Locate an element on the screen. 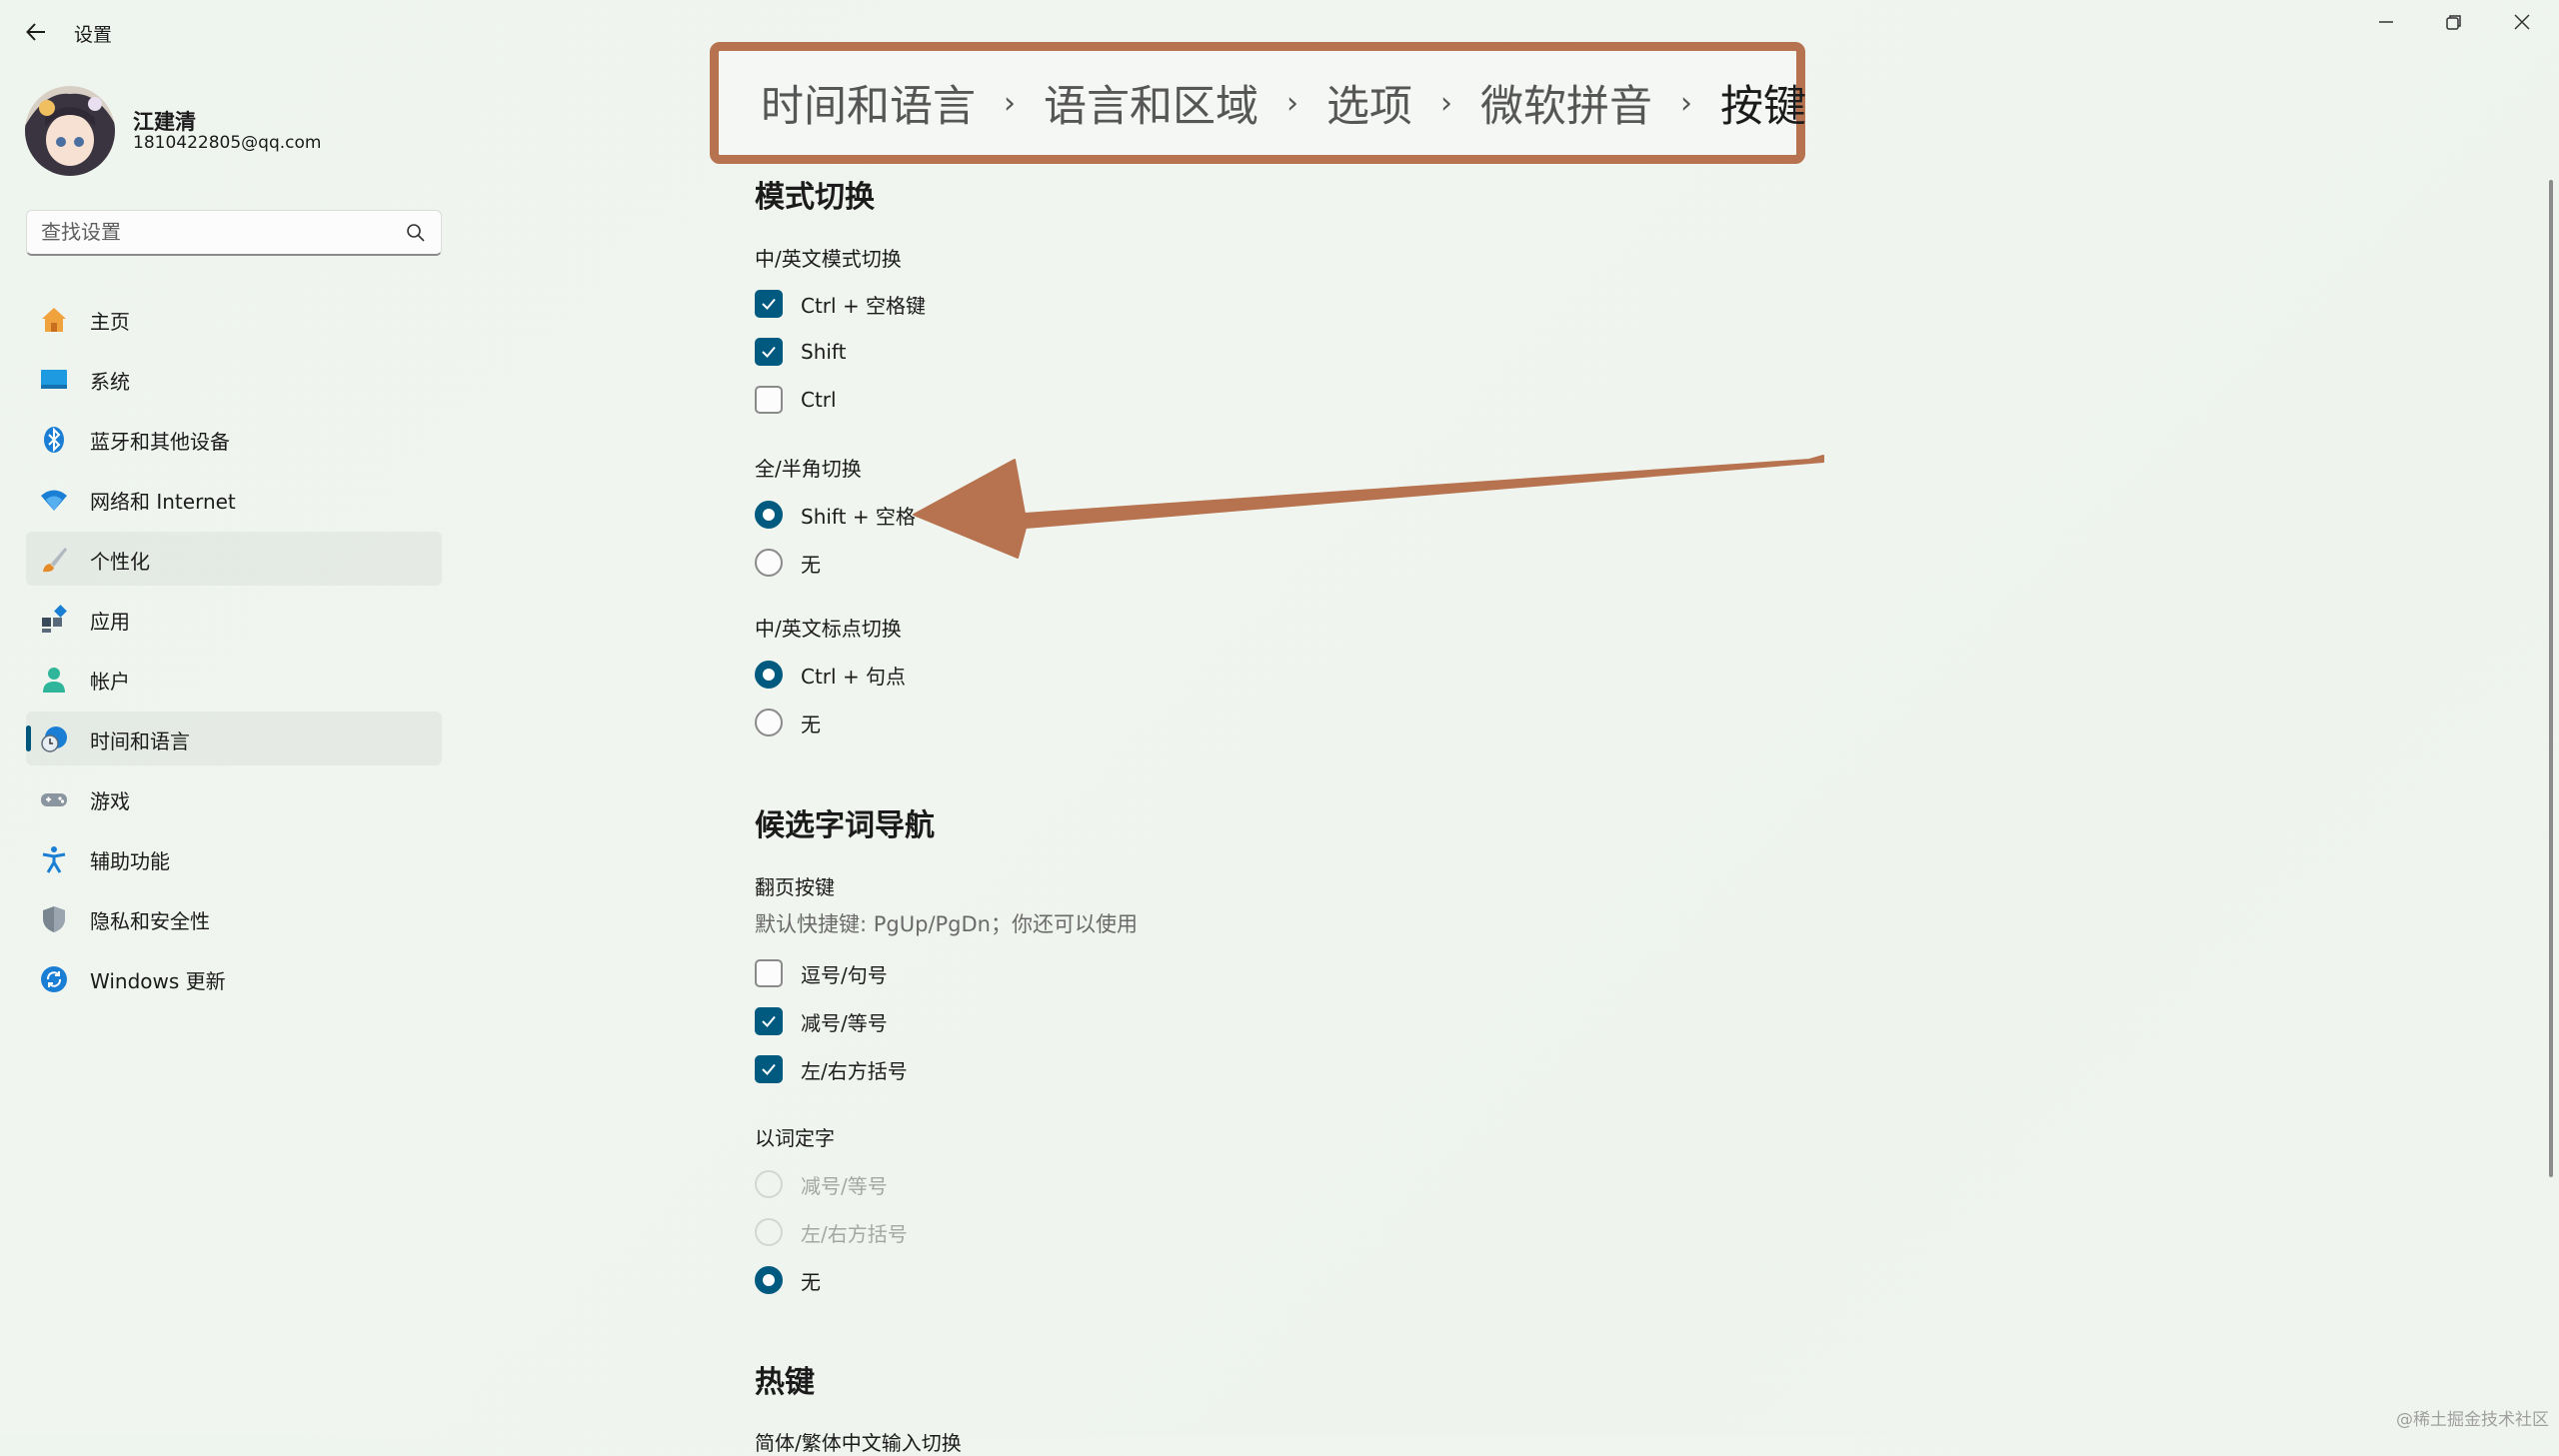 This screenshot has width=2559, height=1456. group-label-page-keys: 翻页按键 is located at coordinates (795, 887).